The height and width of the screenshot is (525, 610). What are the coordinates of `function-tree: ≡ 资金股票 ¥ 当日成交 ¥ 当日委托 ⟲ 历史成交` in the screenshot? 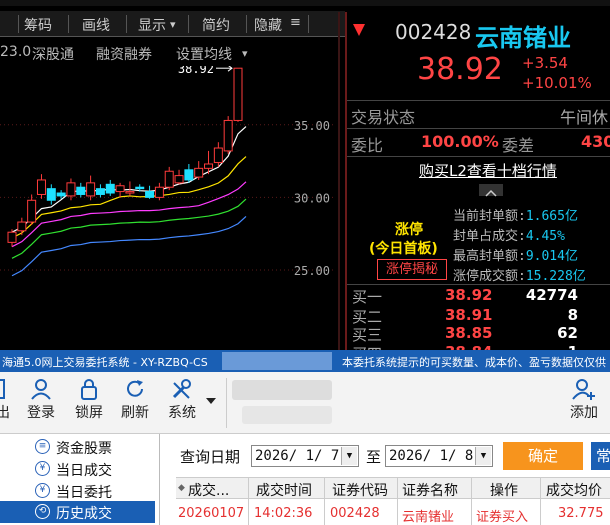 It's located at (80, 479).